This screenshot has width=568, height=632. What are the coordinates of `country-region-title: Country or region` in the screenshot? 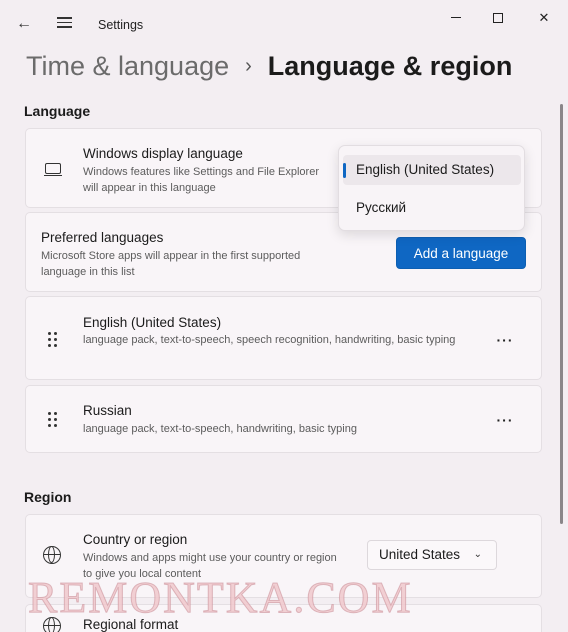 It's located at (135, 539).